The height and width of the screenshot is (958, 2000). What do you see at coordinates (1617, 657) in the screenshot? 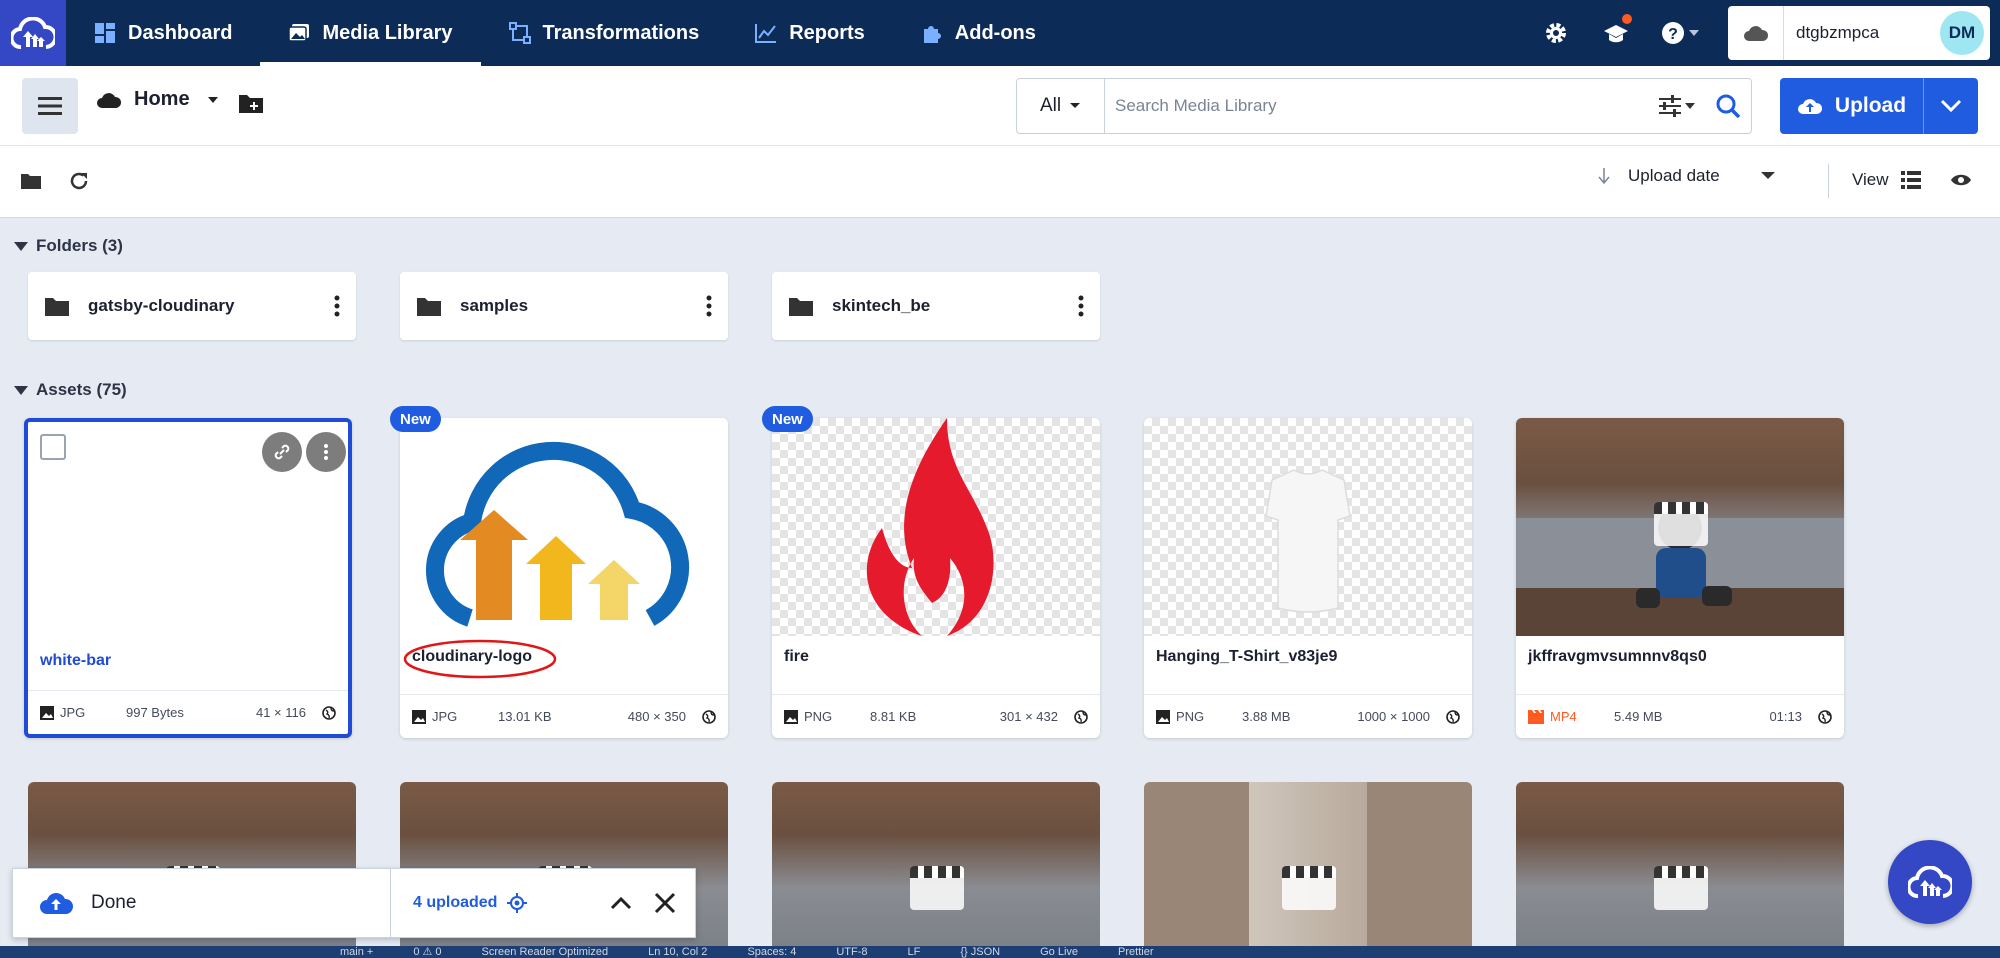
I see `asset-name: jkffravgmvsumnnv8qs0` at bounding box center [1617, 657].